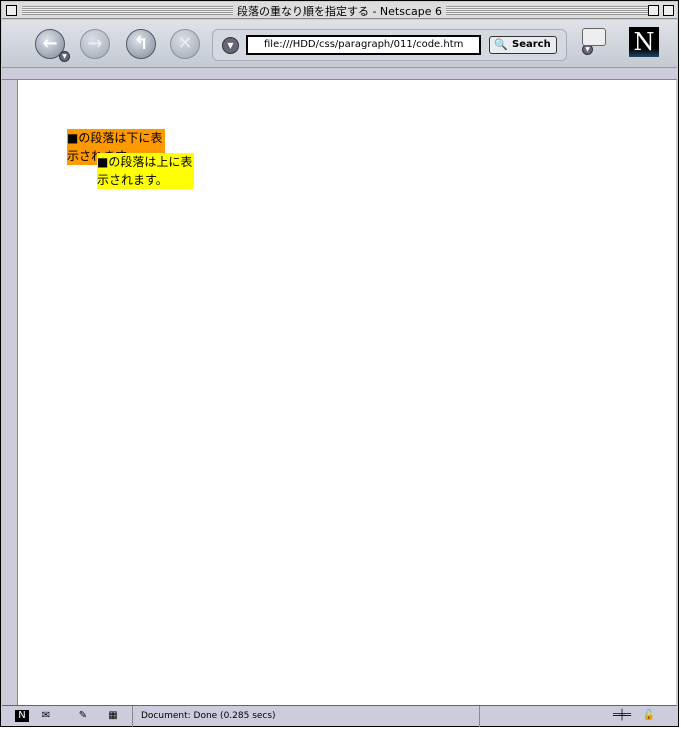 Image resolution: width=681 pixels, height=729 pixels. What do you see at coordinates (339, 74) in the screenshot?
I see `tab-bar` at bounding box center [339, 74].